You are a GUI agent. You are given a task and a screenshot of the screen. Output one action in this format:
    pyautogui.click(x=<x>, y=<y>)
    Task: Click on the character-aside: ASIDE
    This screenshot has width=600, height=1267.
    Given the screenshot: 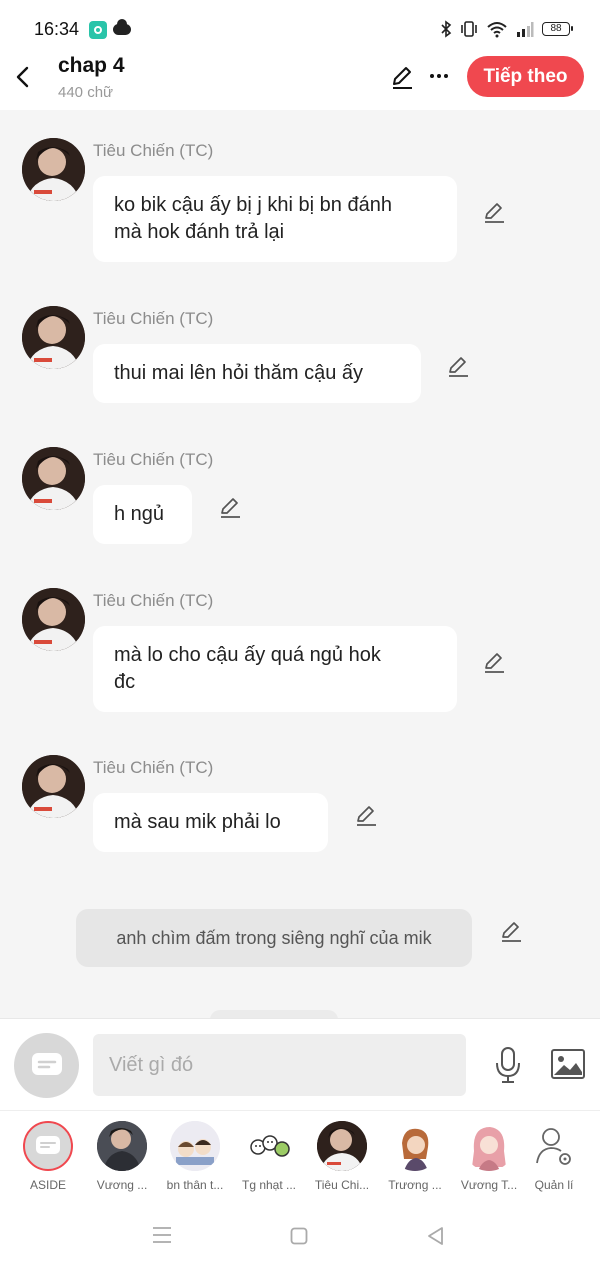 What is the action you would take?
    pyautogui.click(x=48, y=1156)
    